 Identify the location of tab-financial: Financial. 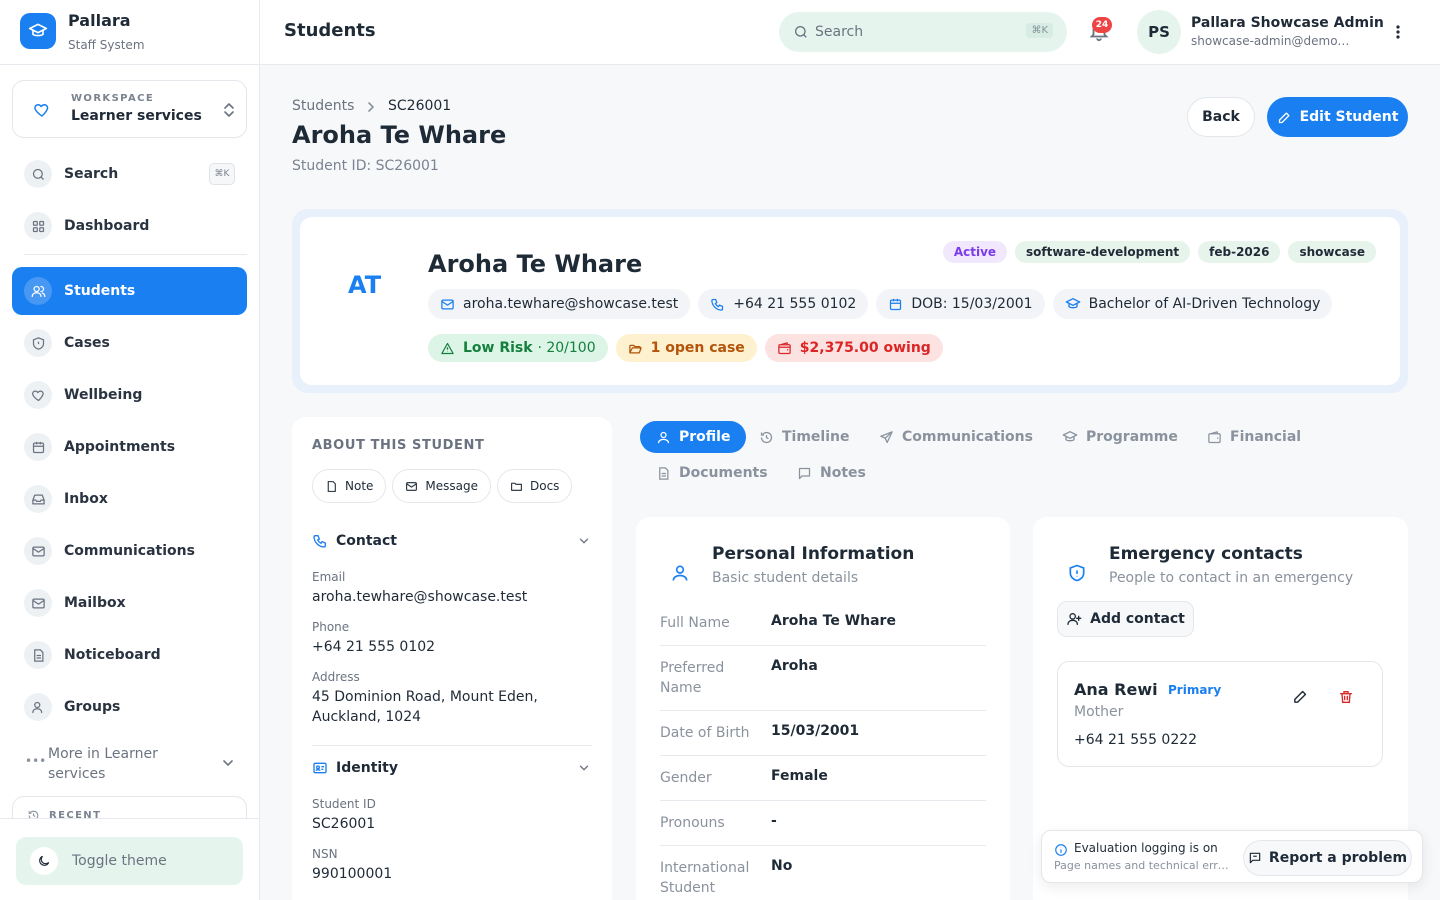
(1254, 437).